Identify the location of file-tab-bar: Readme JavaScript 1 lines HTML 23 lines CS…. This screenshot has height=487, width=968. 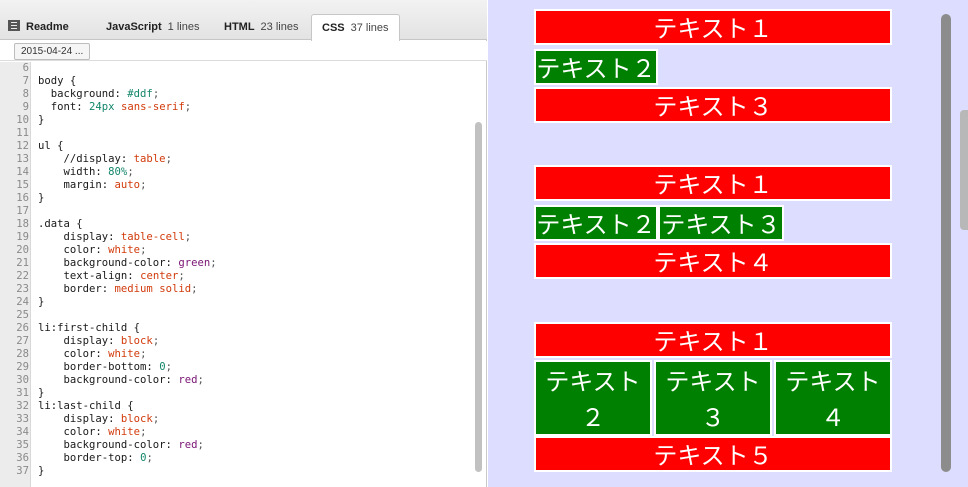
(243, 20).